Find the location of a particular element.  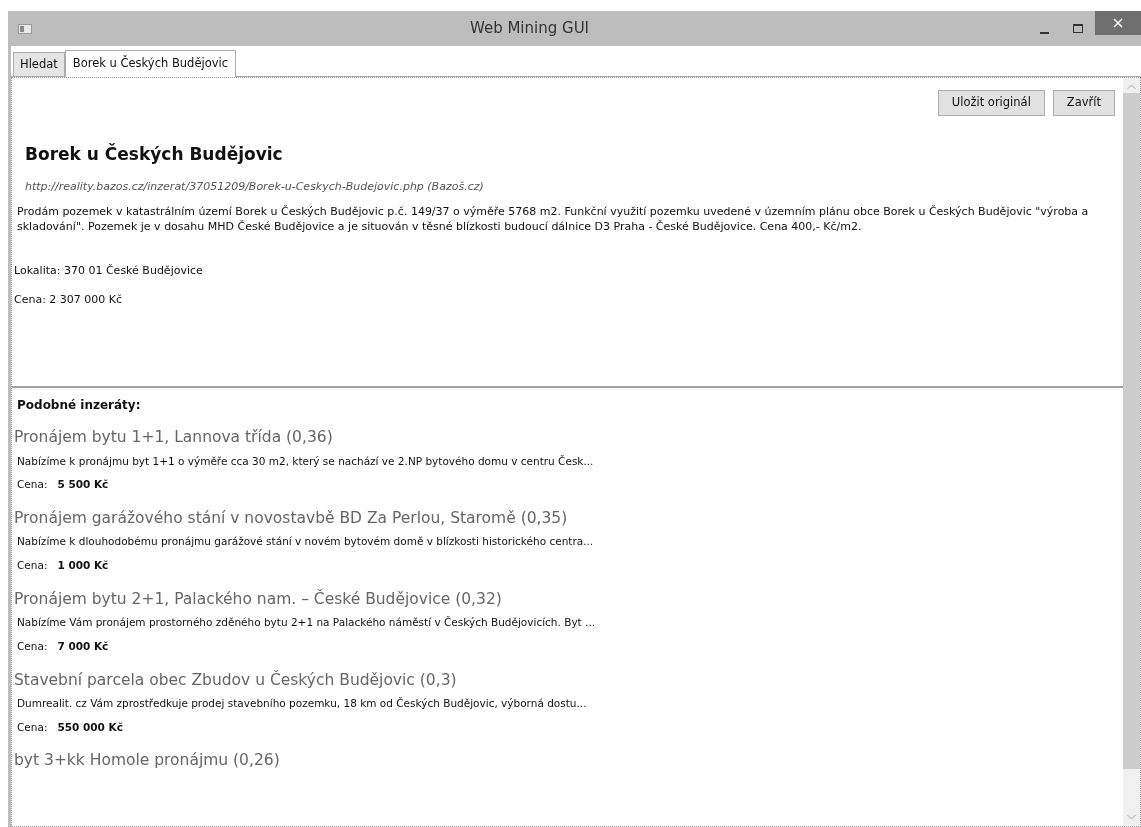

close-icon is located at coordinates (1118, 23).